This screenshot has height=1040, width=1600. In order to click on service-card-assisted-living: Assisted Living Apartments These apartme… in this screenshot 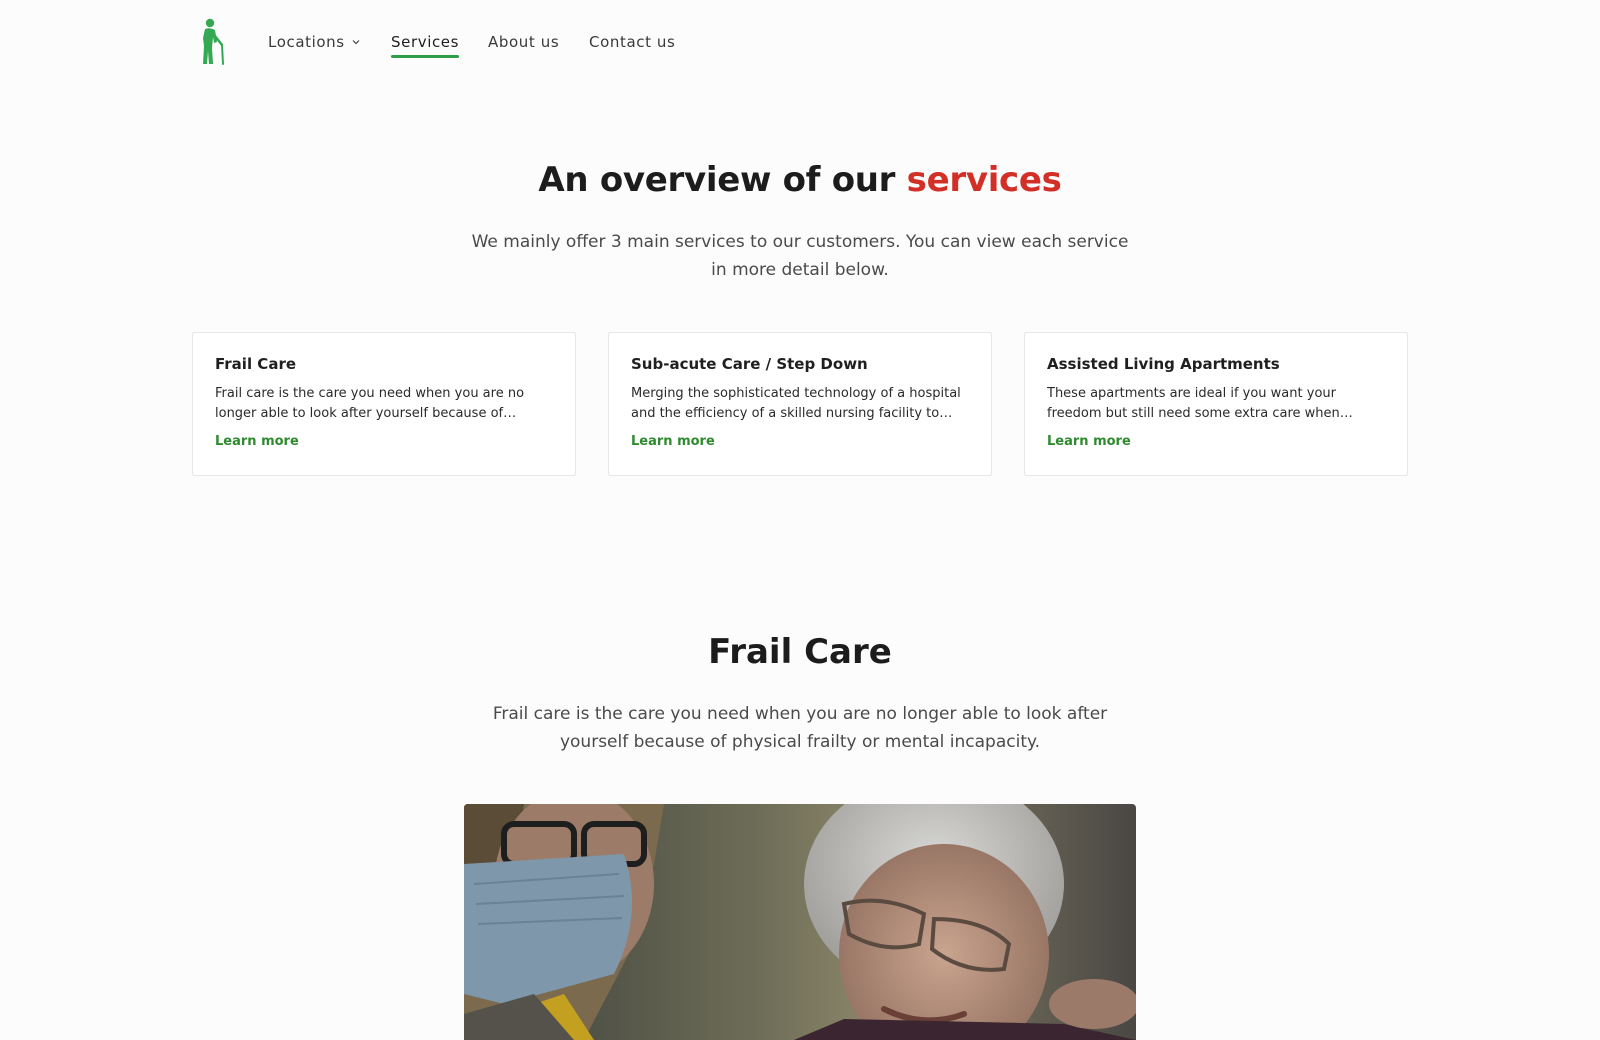, I will do `click(1216, 404)`.